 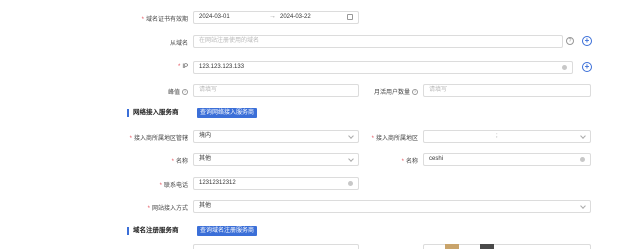 I want to click on query-registrar-button: 查询域名注册服务商, so click(x=227, y=231).